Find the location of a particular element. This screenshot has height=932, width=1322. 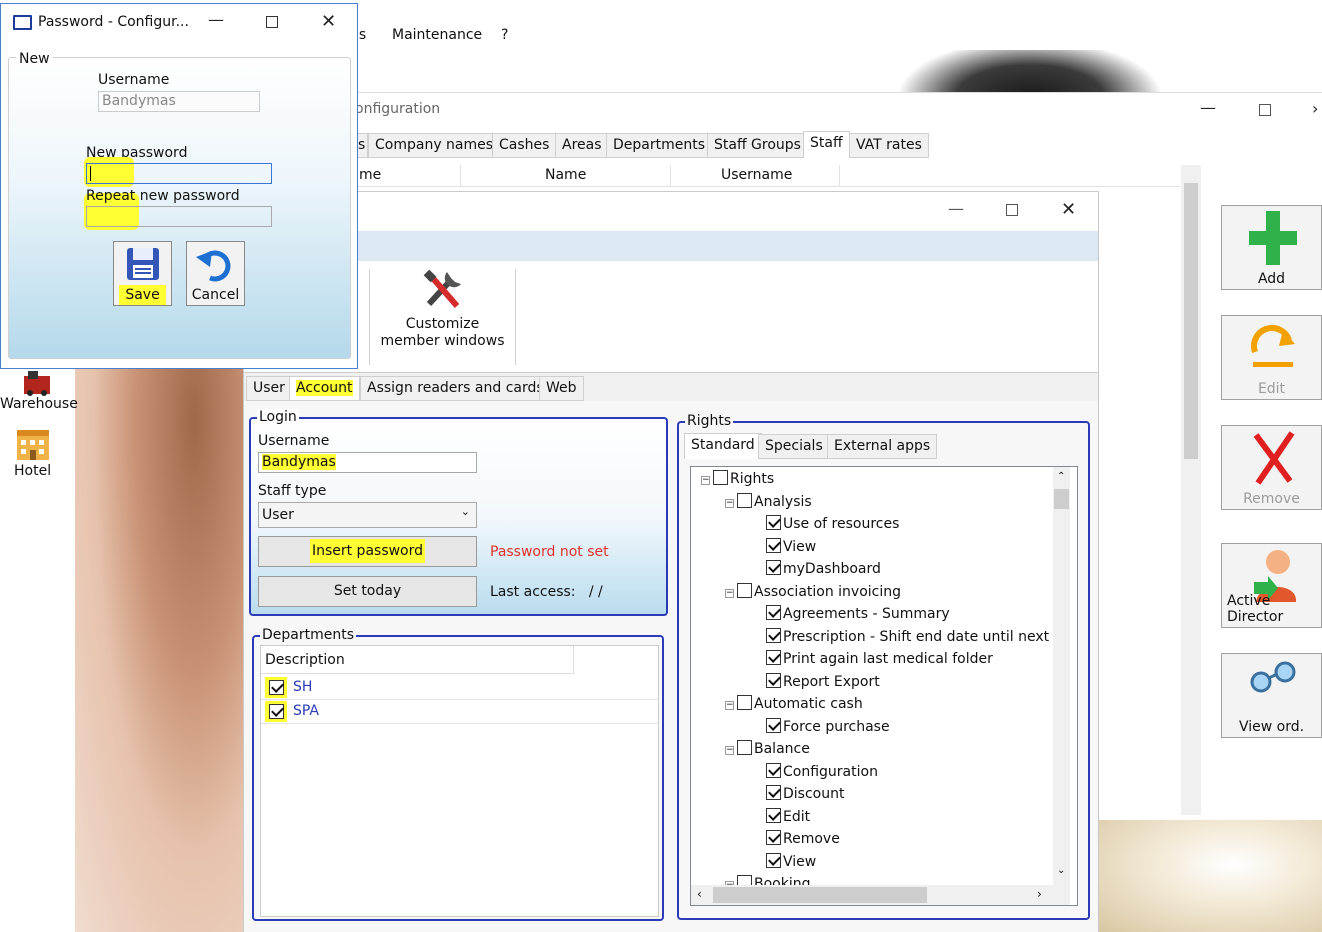

table-row: SPA is located at coordinates (459, 712).